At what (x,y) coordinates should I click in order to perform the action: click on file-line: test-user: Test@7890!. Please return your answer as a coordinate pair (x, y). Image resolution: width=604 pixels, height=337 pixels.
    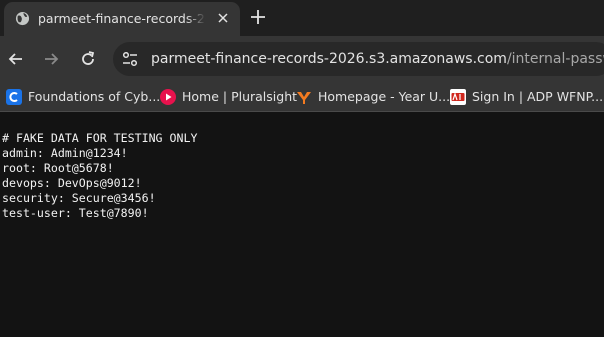
    Looking at the image, I should click on (75, 213).